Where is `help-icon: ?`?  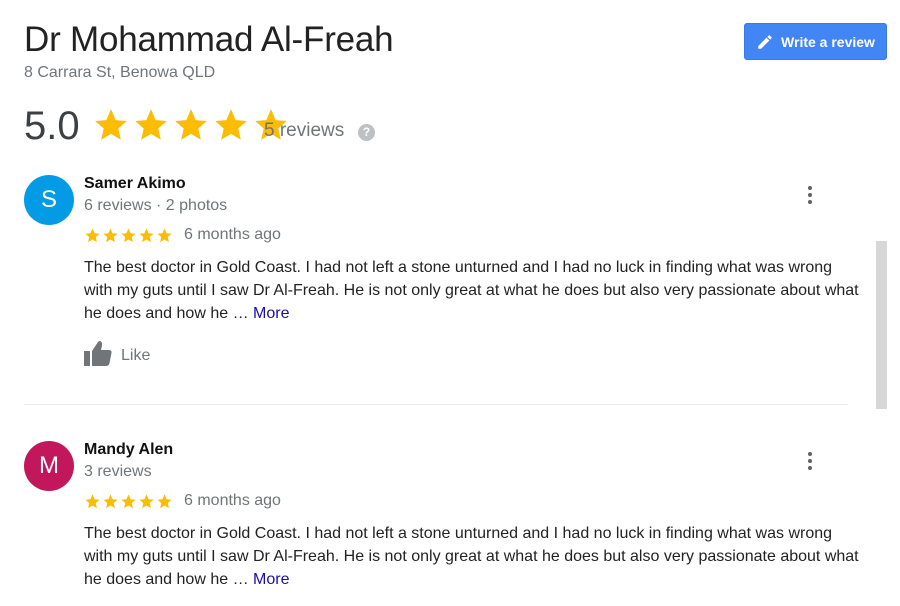
help-icon: ? is located at coordinates (366, 132).